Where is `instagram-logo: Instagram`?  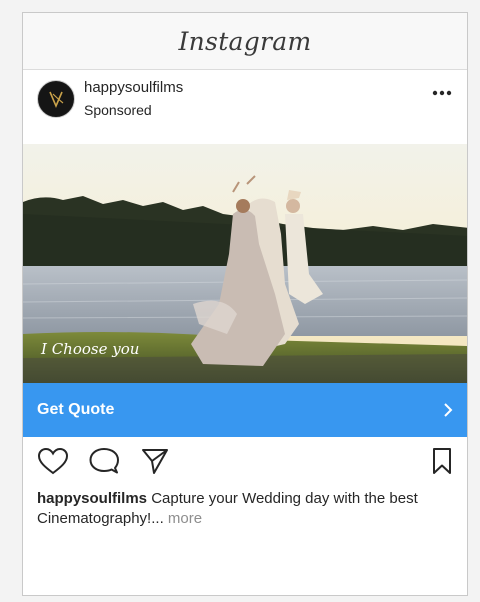
instagram-logo: Instagram is located at coordinates (244, 41).